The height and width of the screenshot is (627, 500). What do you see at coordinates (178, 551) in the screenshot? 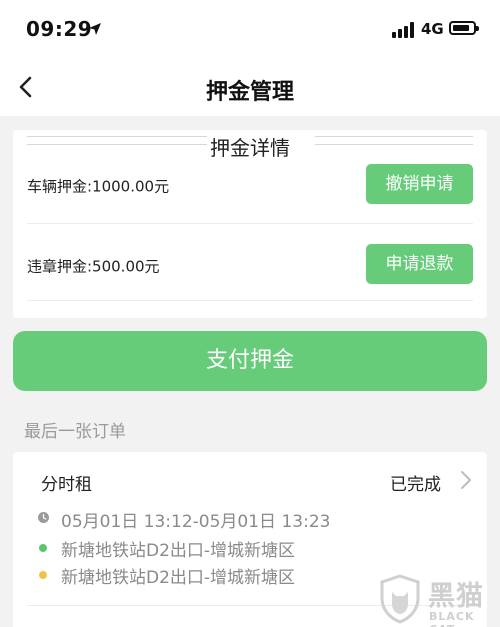
I see `start-location: 新塘地铁站D2出口-增城新塘区` at bounding box center [178, 551].